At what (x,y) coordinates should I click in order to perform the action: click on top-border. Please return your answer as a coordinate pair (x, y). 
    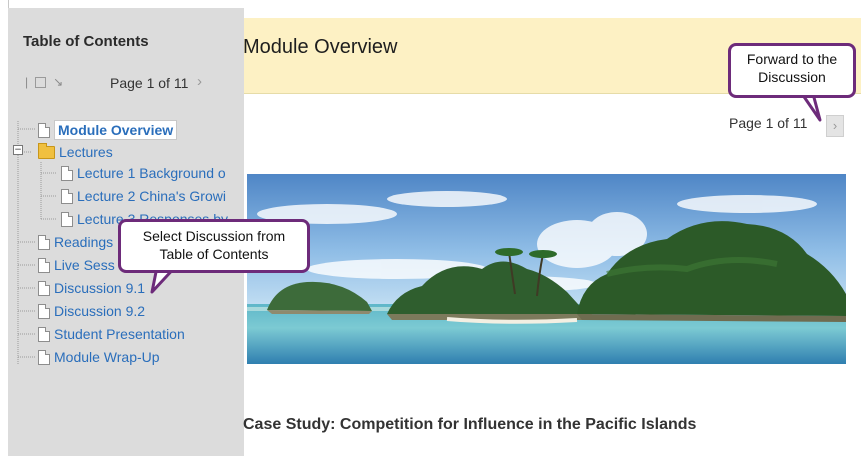
    Looking at the image, I should click on (552, 13).